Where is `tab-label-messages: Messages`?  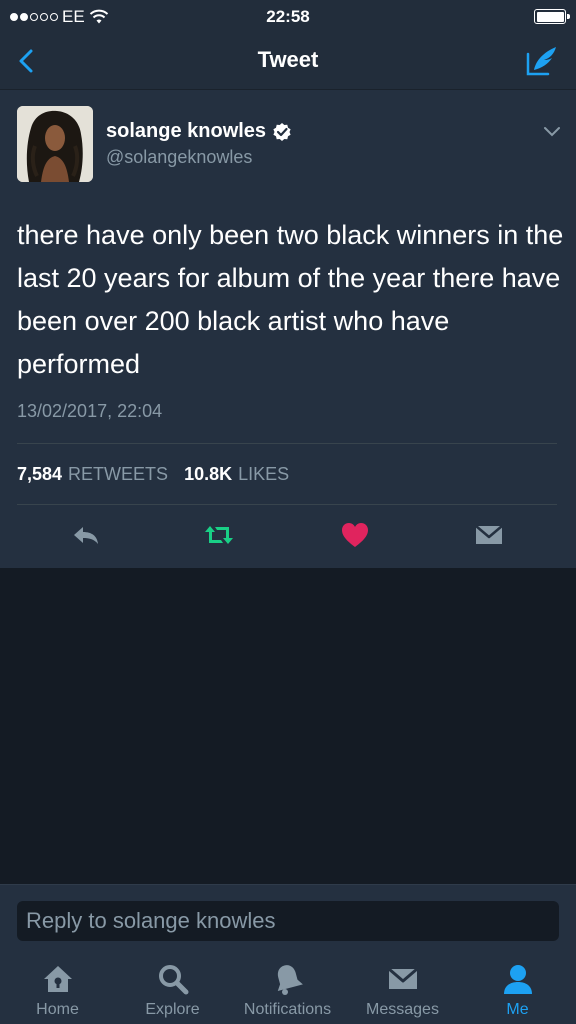 tab-label-messages: Messages is located at coordinates (402, 1009).